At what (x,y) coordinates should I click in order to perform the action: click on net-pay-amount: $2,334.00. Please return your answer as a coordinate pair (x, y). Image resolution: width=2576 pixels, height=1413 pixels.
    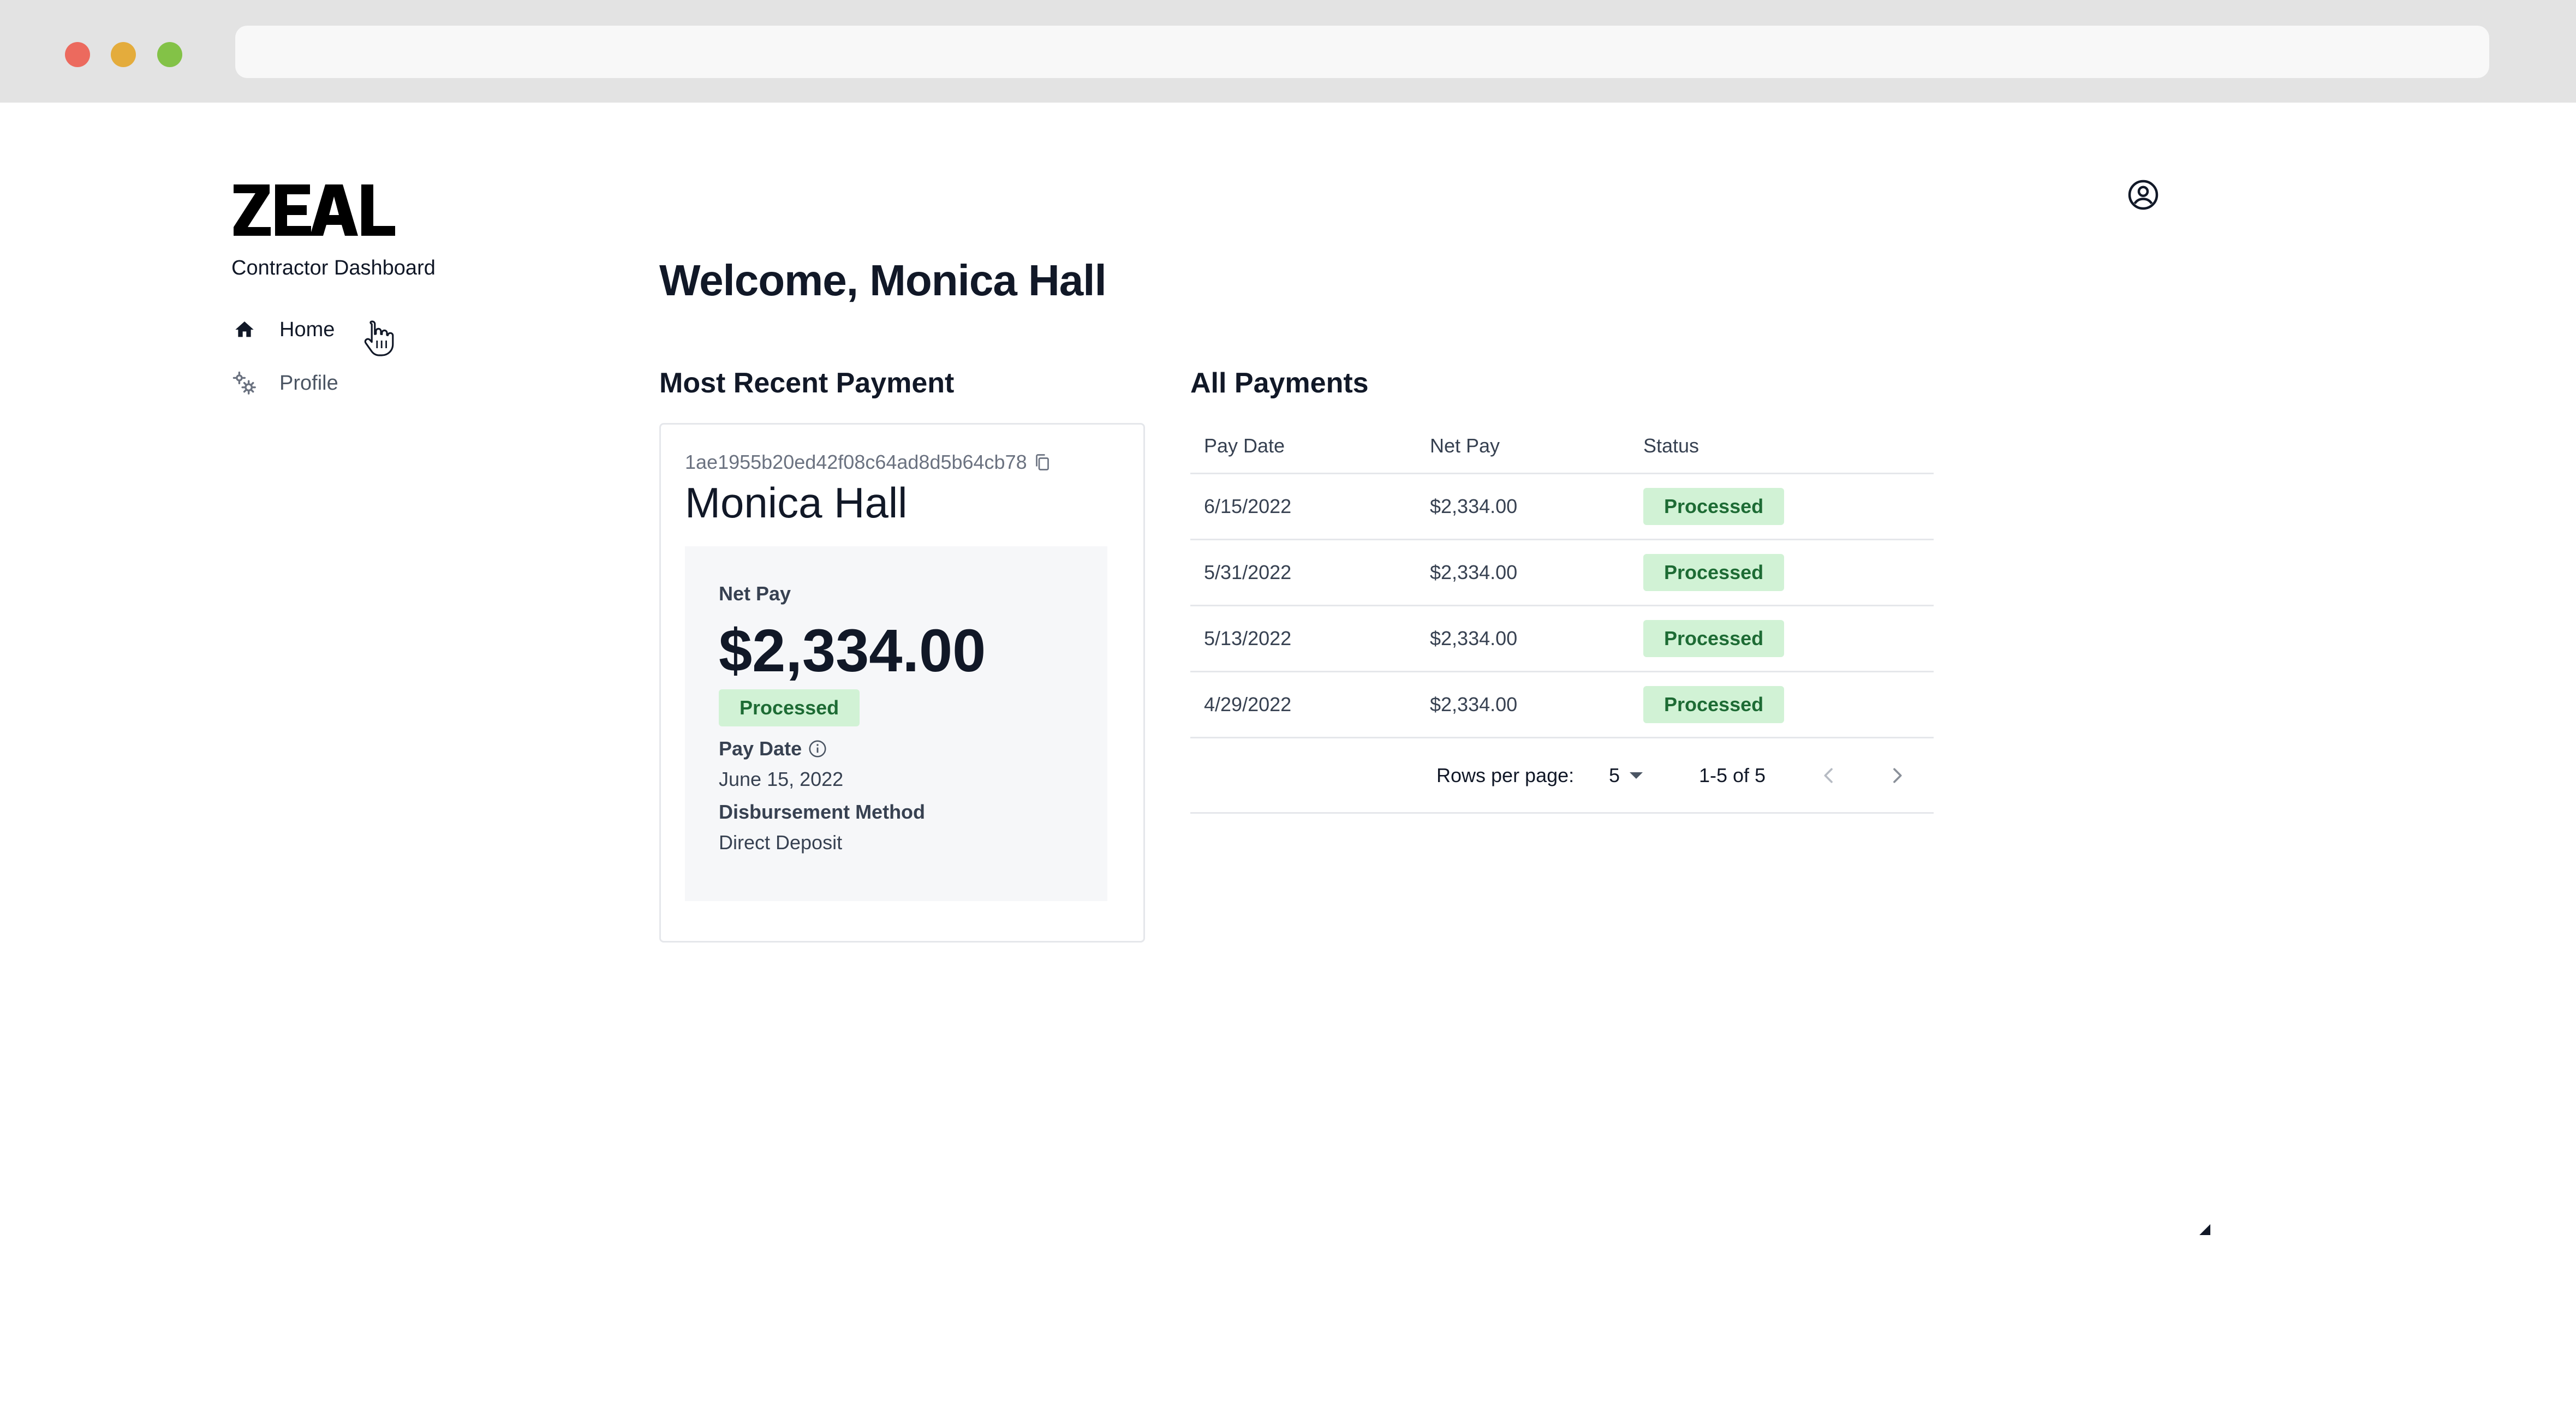
    Looking at the image, I should click on (852, 650).